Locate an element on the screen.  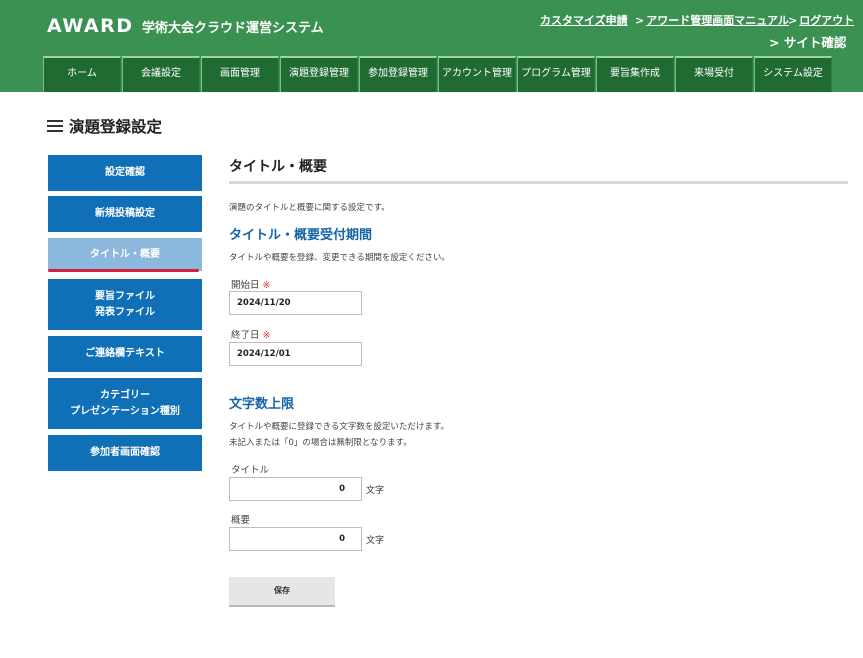
page-title: 演題登録設定 is located at coordinates (104, 126).